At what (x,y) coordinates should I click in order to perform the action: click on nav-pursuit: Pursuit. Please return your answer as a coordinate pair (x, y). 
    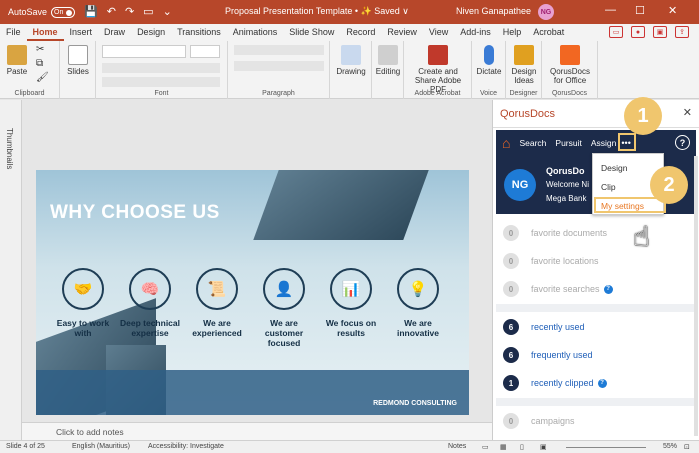
    Looking at the image, I should click on (568, 143).